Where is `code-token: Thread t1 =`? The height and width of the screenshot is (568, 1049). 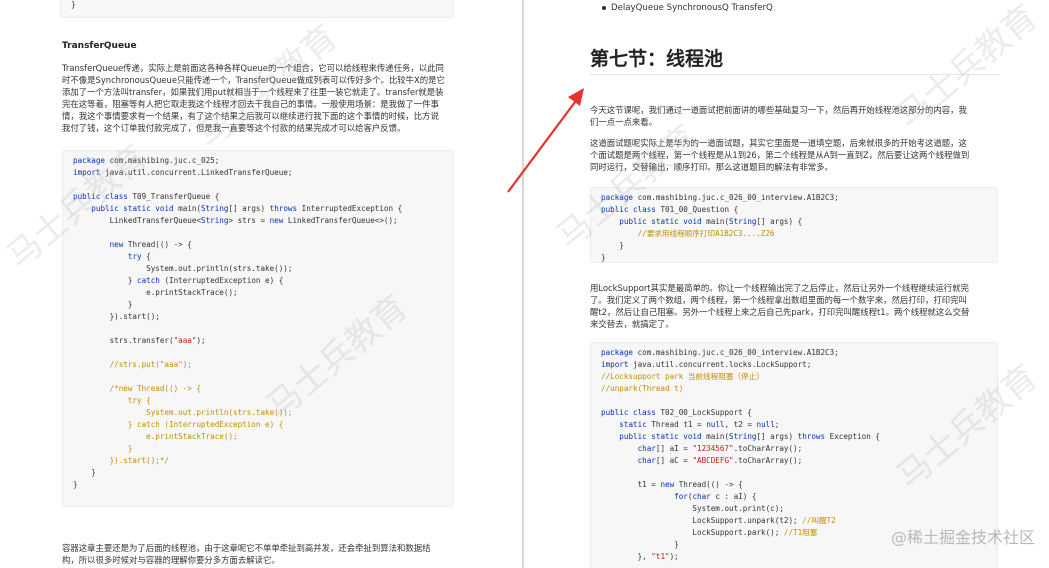 code-token: Thread t1 = is located at coordinates (679, 424).